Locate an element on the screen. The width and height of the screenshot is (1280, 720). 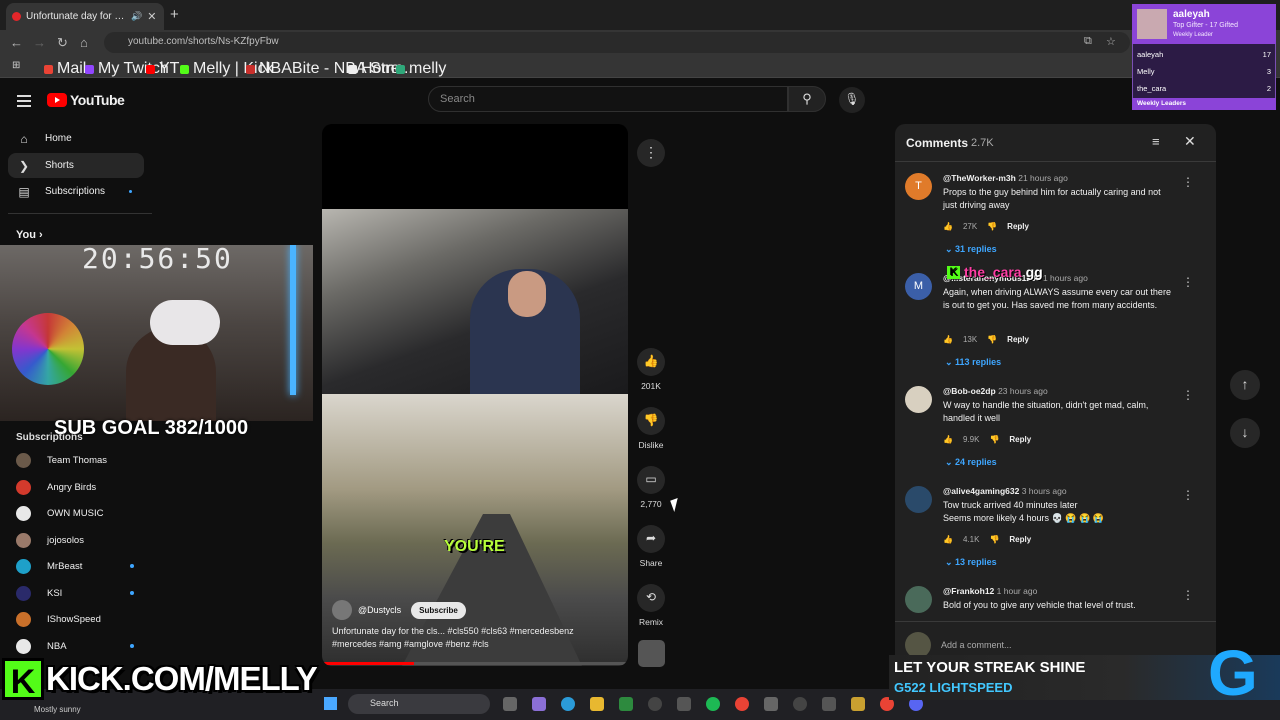
bookmark-melly: melly is located at coordinates (421, 69).